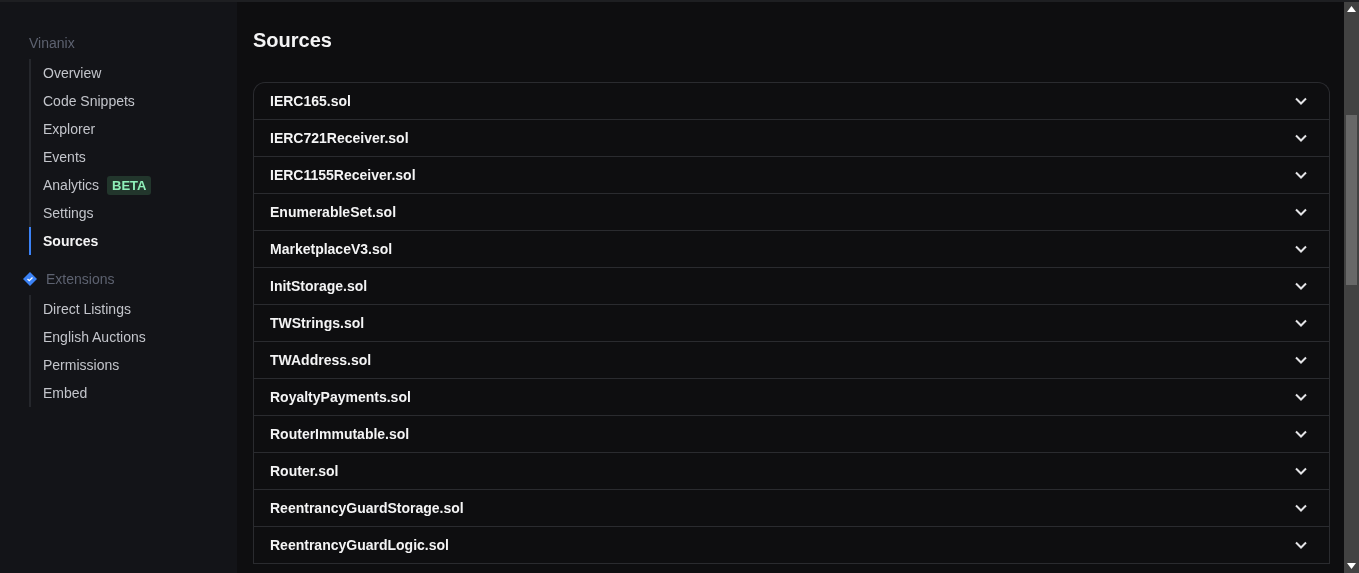 This screenshot has height=573, width=1359. Describe the element at coordinates (133, 365) in the screenshot. I see `nav-item: Permissions` at that location.